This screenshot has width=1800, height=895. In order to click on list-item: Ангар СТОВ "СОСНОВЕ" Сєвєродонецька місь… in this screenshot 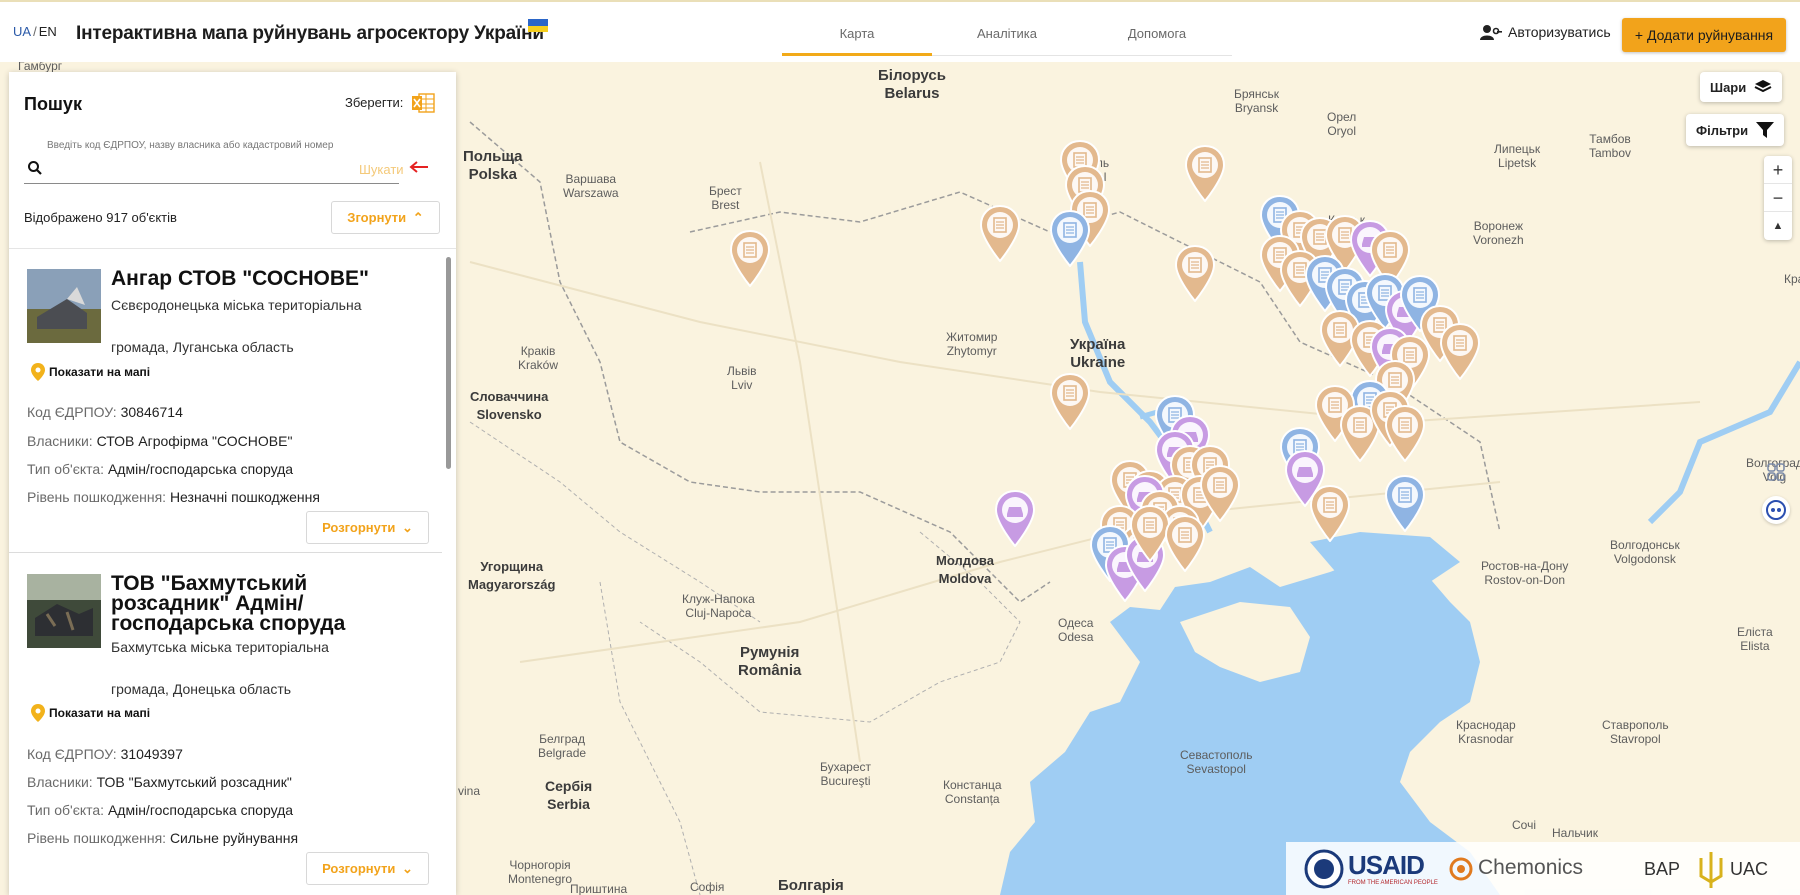, I will do `click(225, 401)`.